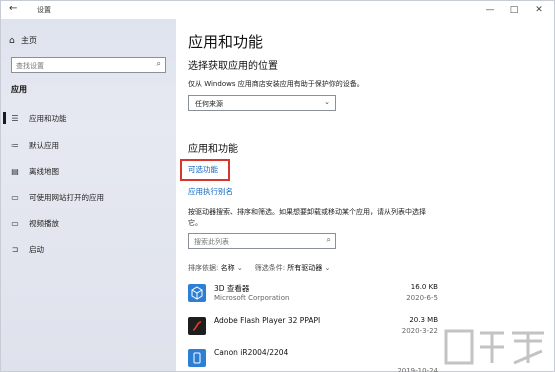 This screenshot has height=372, width=555. Describe the element at coordinates (213, 149) in the screenshot. I see `apps-features-heading: 应用和功能` at that location.